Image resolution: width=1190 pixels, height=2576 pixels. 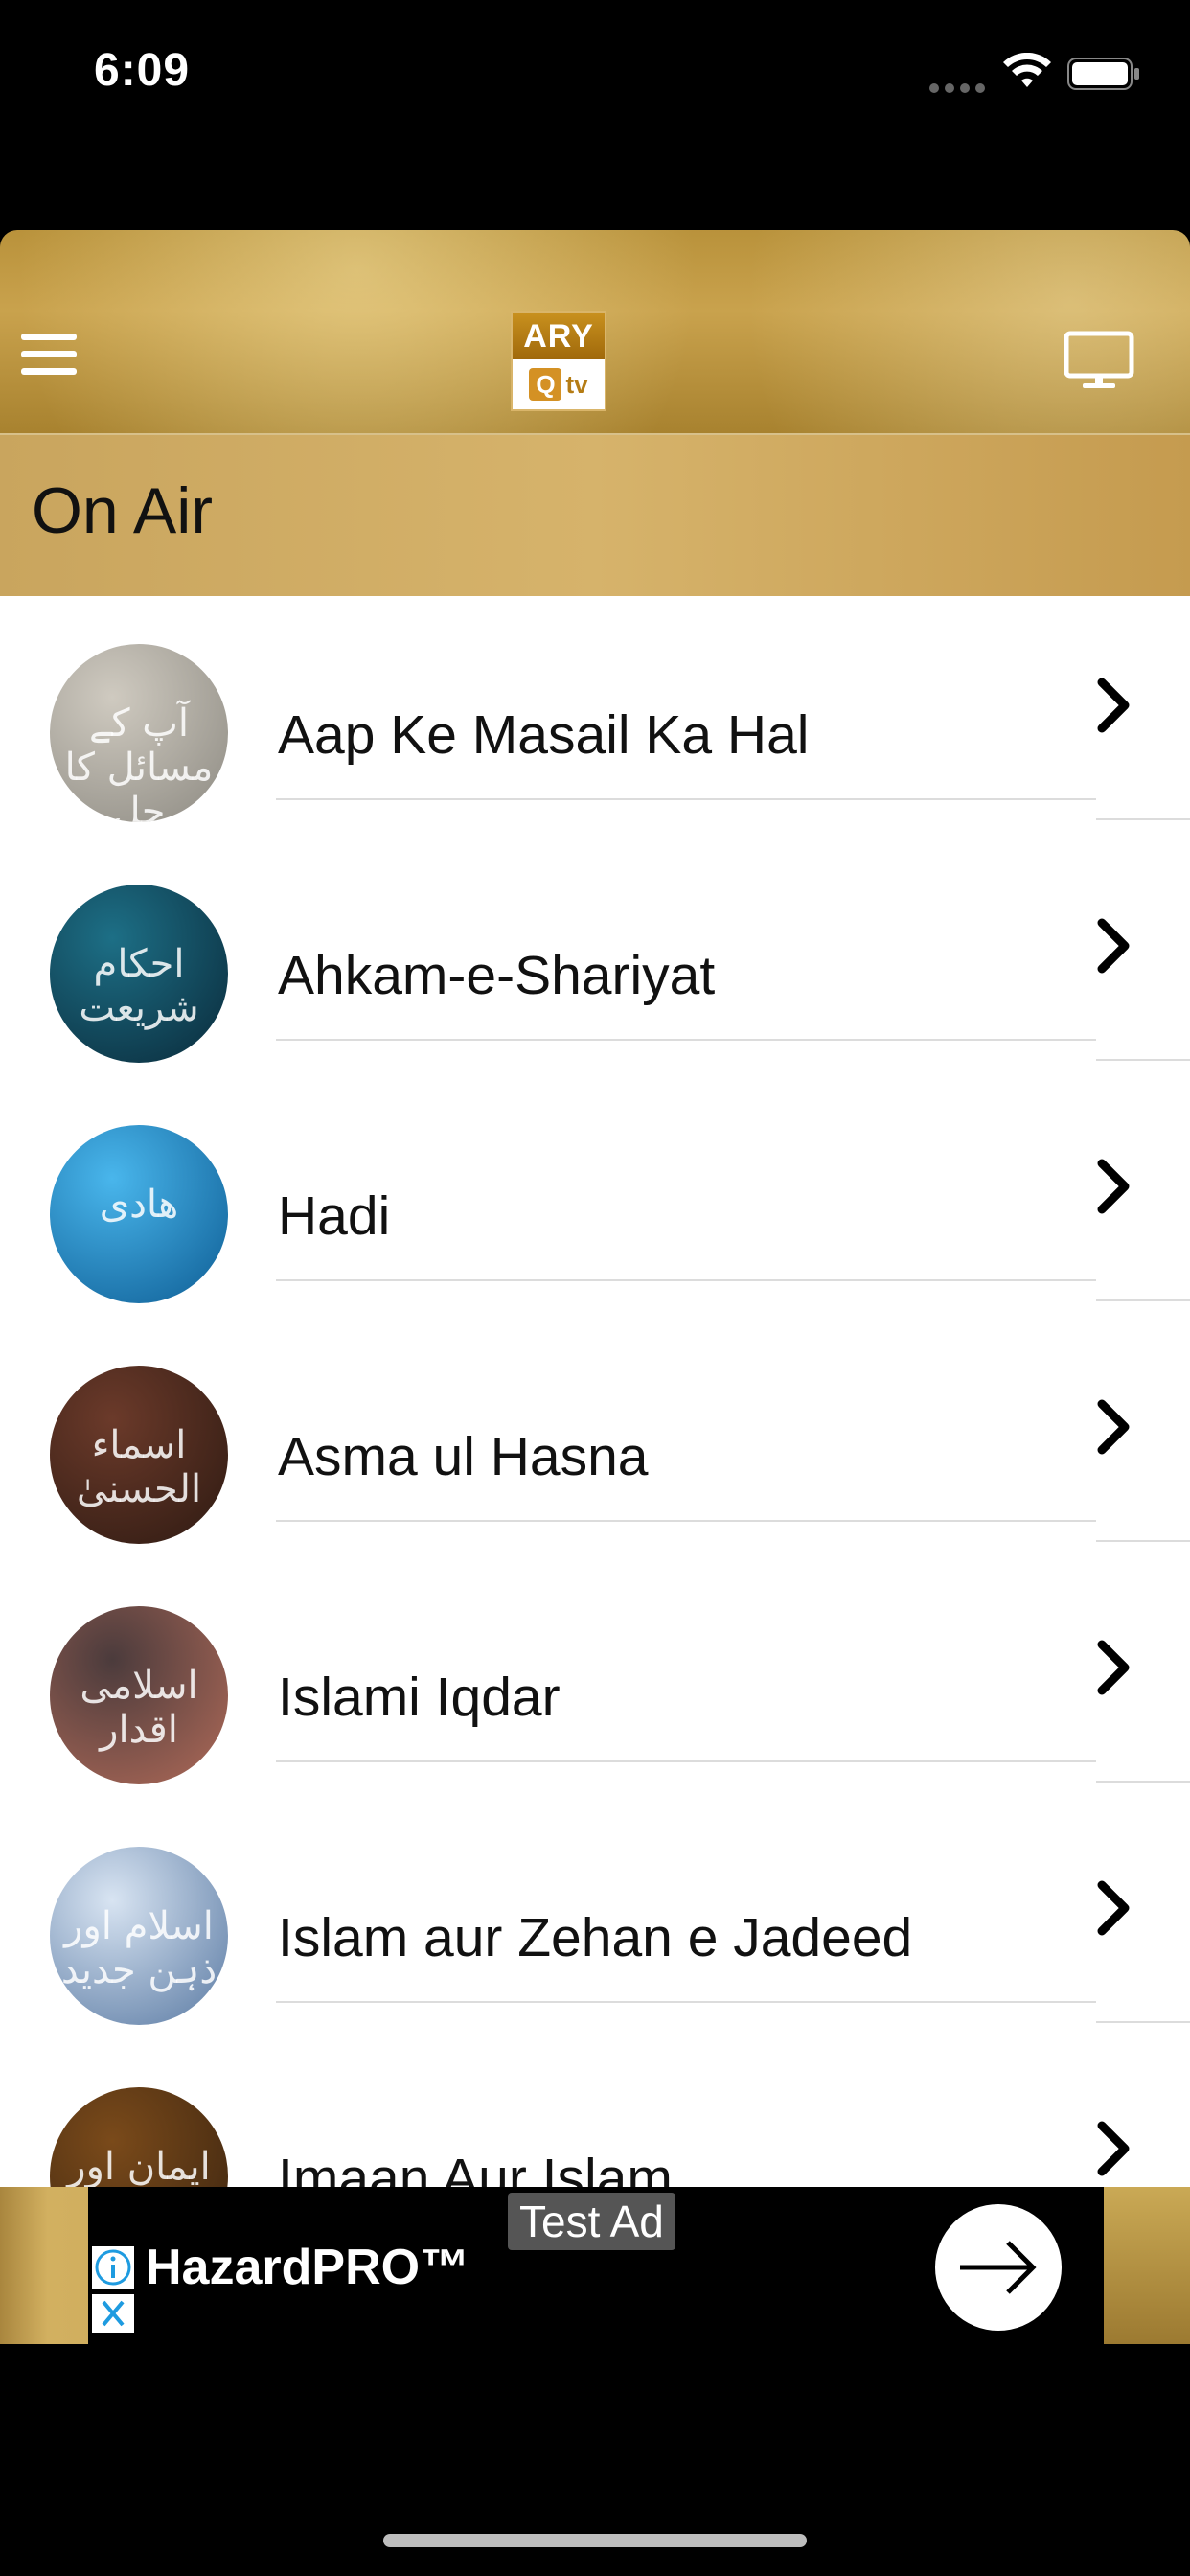 What do you see at coordinates (139, 762) in the screenshot?
I see `thumbnail-calligraphy: آپ کے مسائل کا حل` at bounding box center [139, 762].